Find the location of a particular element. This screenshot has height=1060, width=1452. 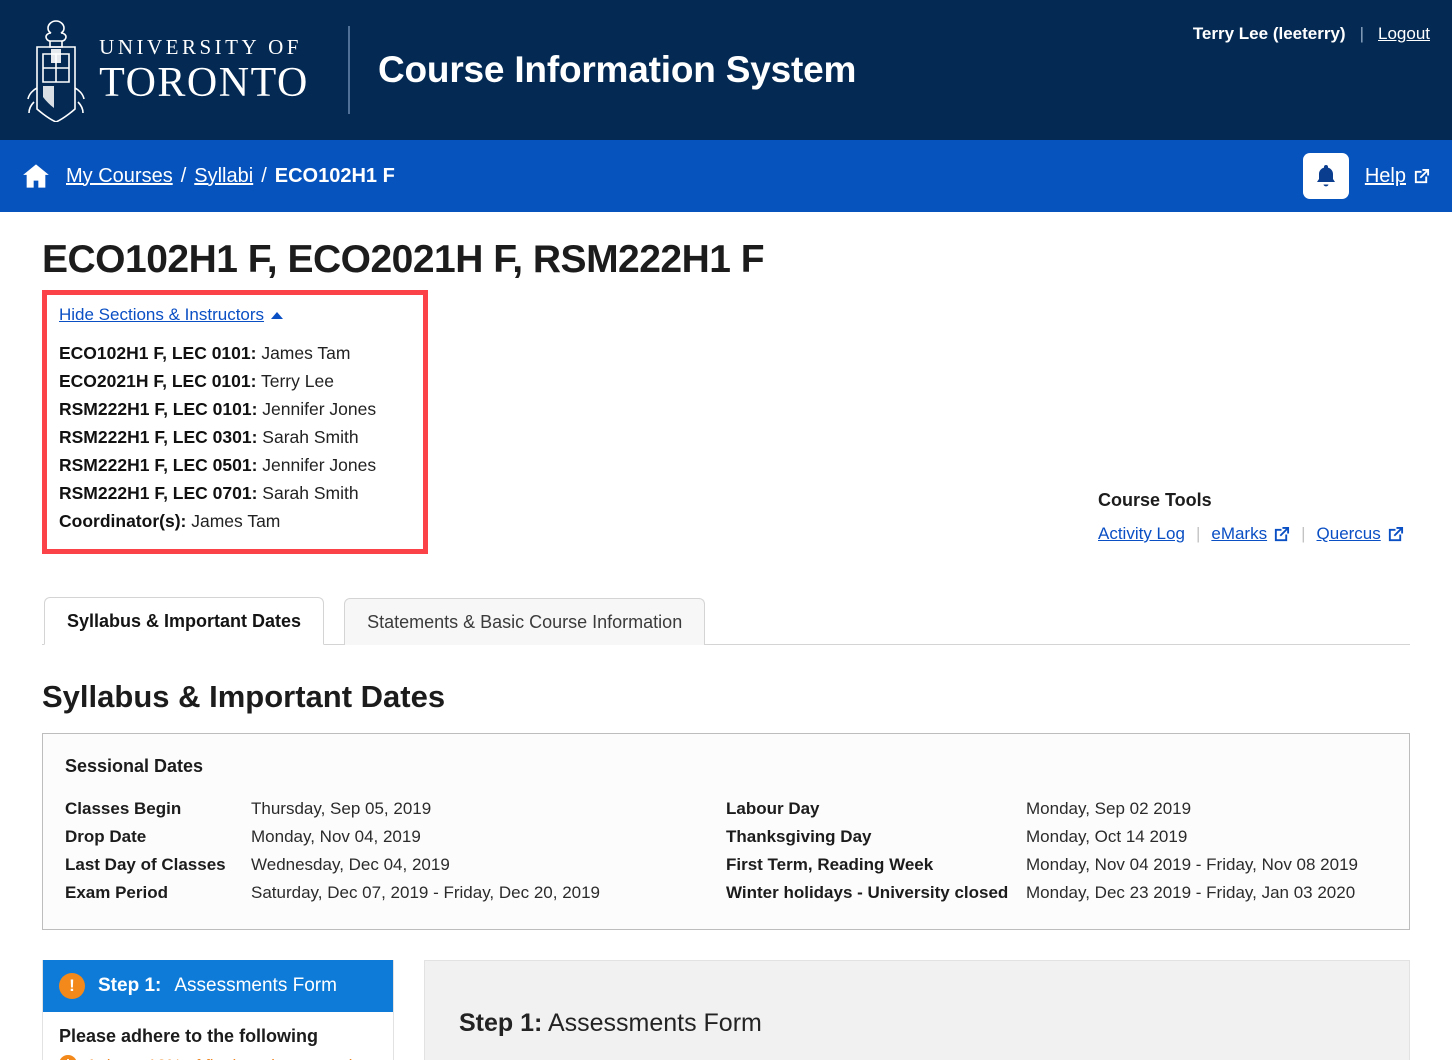

section-label: RSM222H1 F, LEC 0701: is located at coordinates (158, 493).